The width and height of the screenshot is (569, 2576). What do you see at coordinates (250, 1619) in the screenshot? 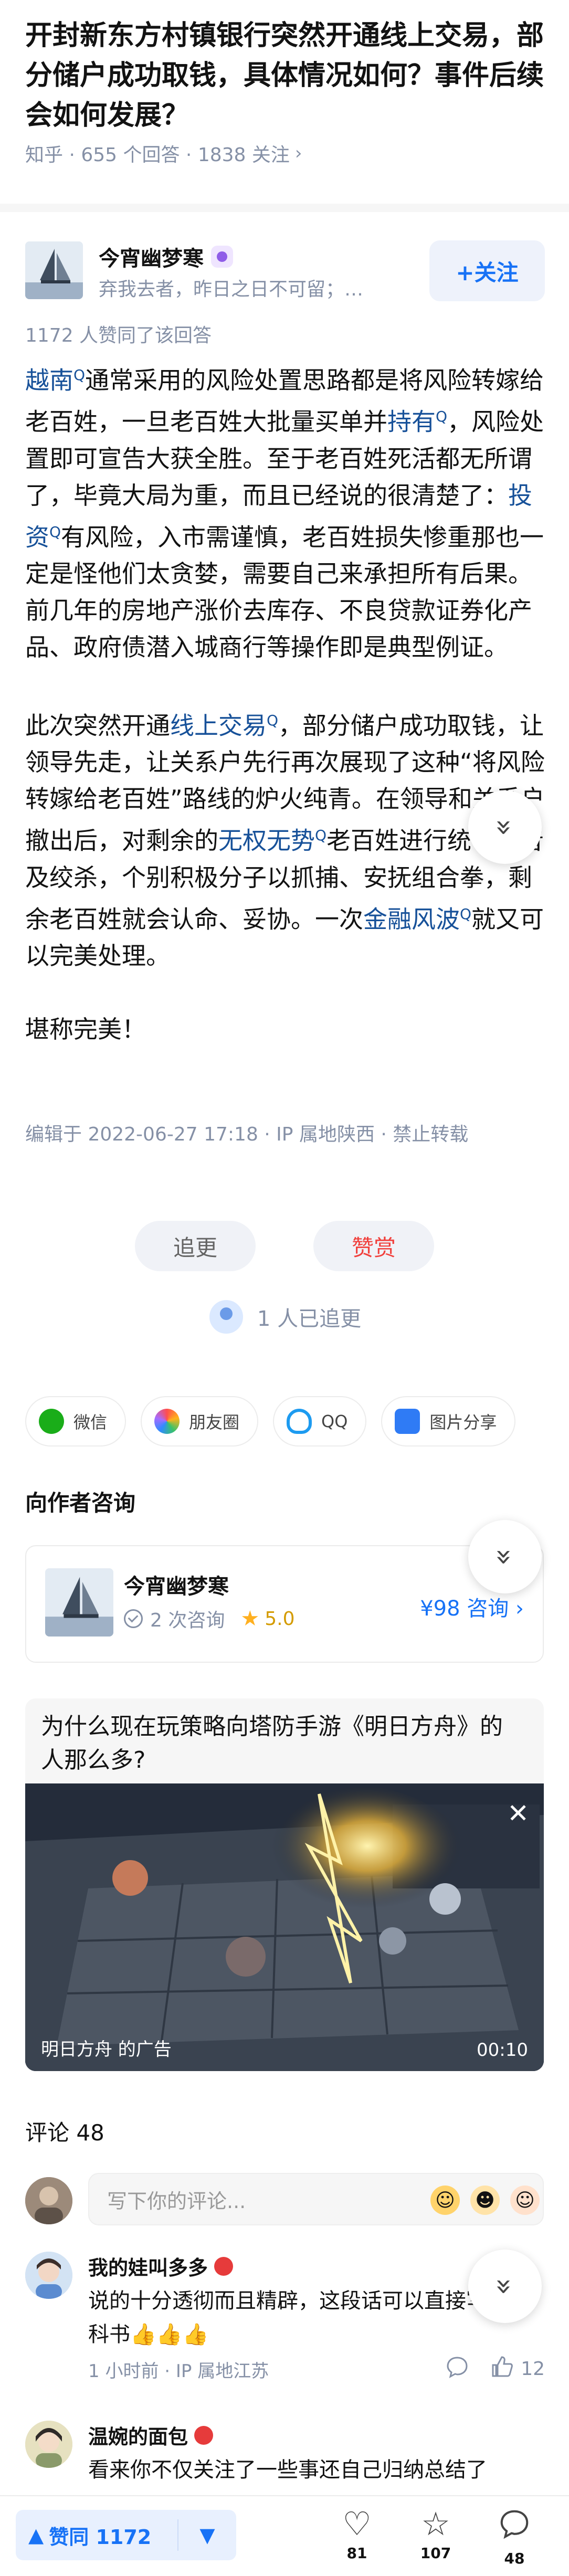
I see `star-icon: ★` at bounding box center [250, 1619].